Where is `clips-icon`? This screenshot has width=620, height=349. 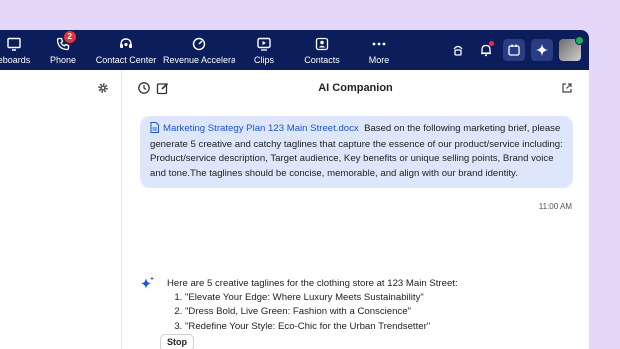 clips-icon is located at coordinates (264, 44).